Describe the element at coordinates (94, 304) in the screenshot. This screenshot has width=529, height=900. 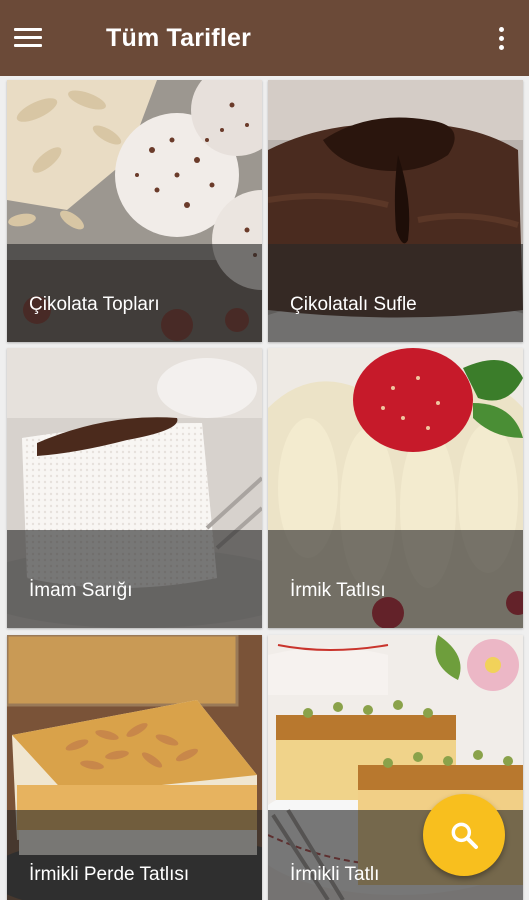
I see `recipe-title: Çikolata Topları` at that location.